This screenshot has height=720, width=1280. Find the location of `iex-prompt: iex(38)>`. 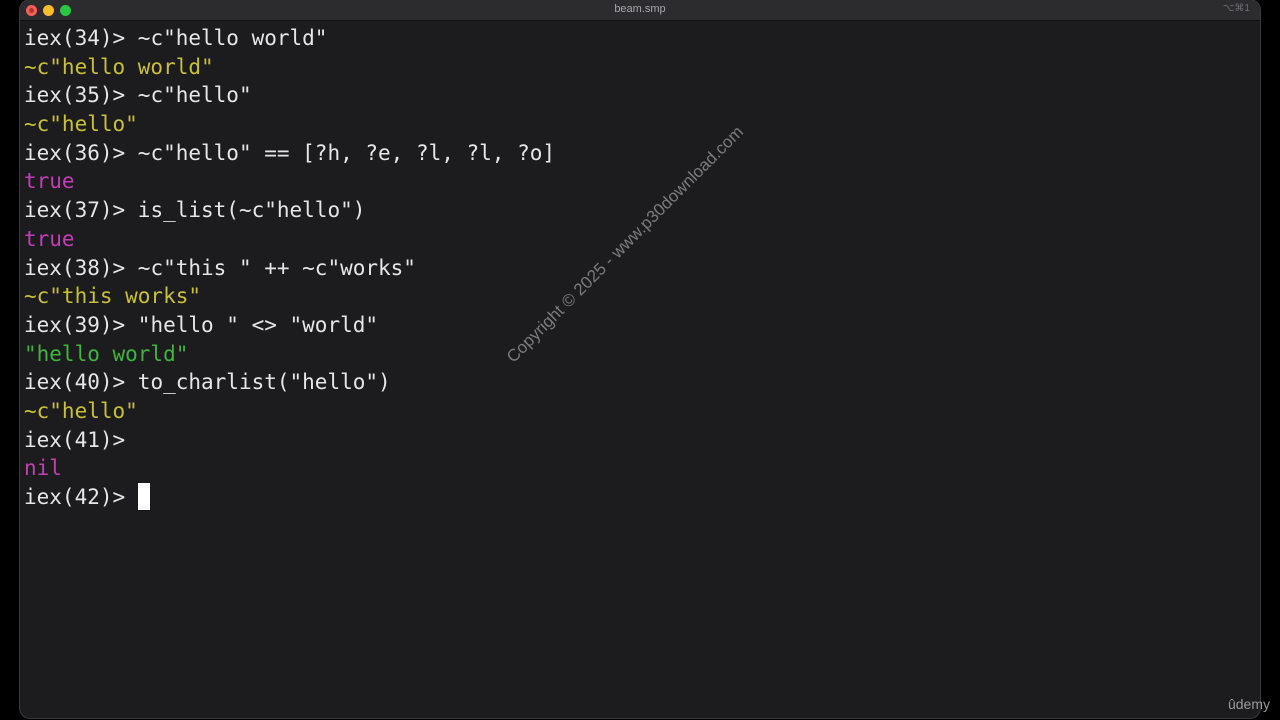

iex-prompt: iex(38)> is located at coordinates (81, 267).